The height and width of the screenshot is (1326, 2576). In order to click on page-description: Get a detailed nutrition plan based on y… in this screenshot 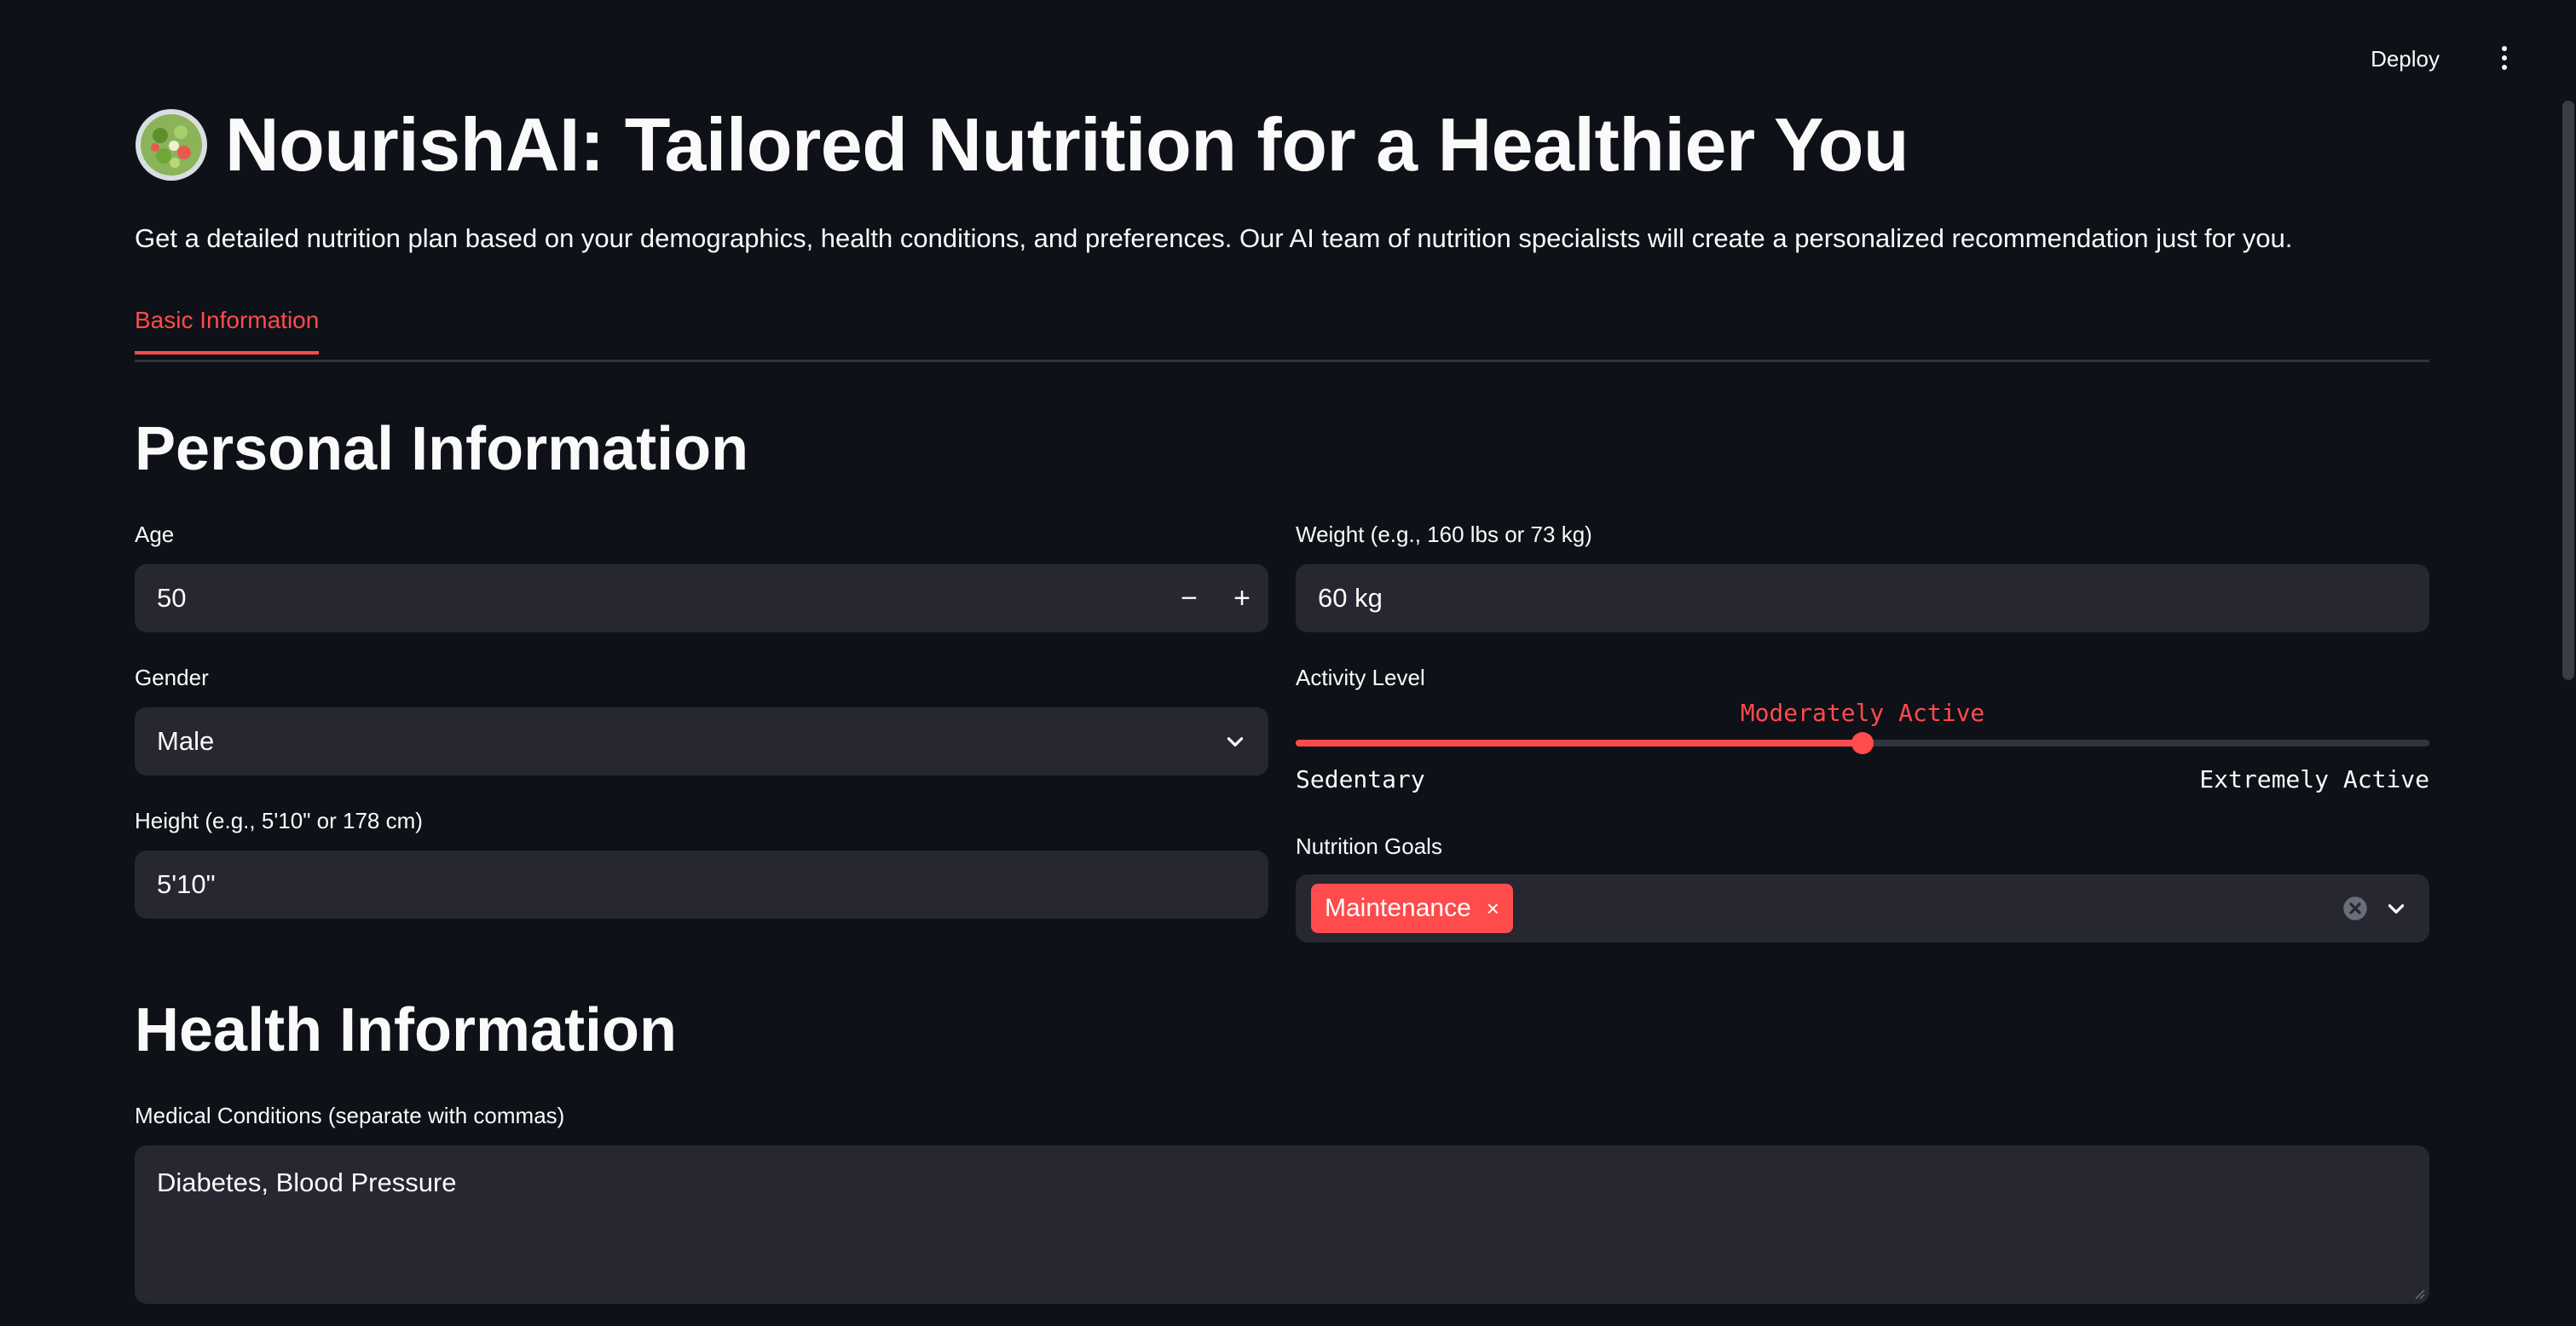, I will do `click(1214, 238)`.